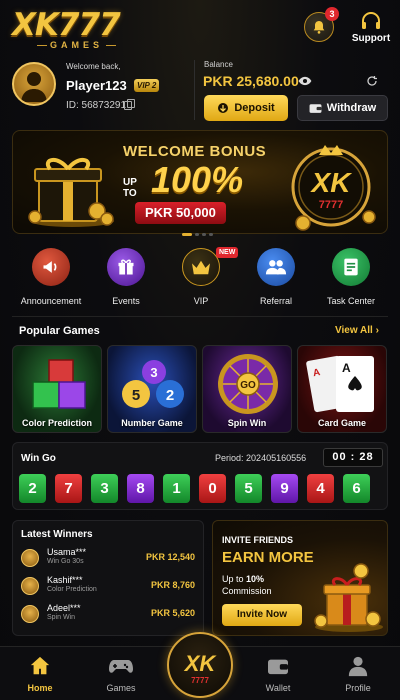 This screenshot has height=700, width=400. Describe the element at coordinates (262, 615) in the screenshot. I see `invite-now-button: Invite Now` at that location.